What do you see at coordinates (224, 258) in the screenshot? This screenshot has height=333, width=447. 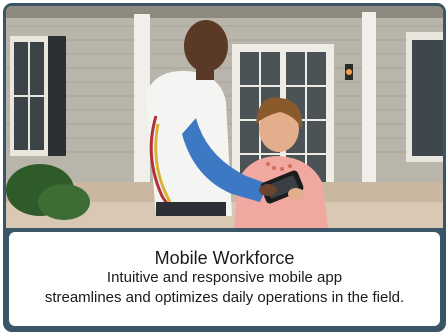 I see `feature-title: Mobile Workforce` at bounding box center [224, 258].